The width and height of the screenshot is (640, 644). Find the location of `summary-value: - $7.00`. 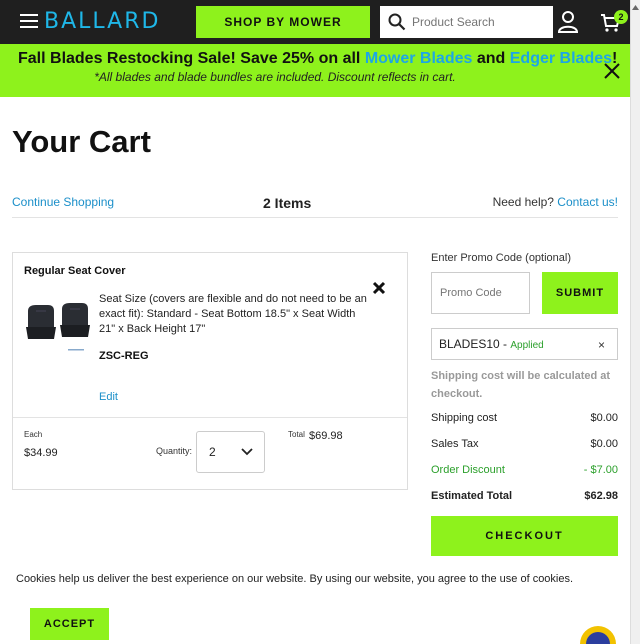

summary-value: - $7.00 is located at coordinates (600, 470).